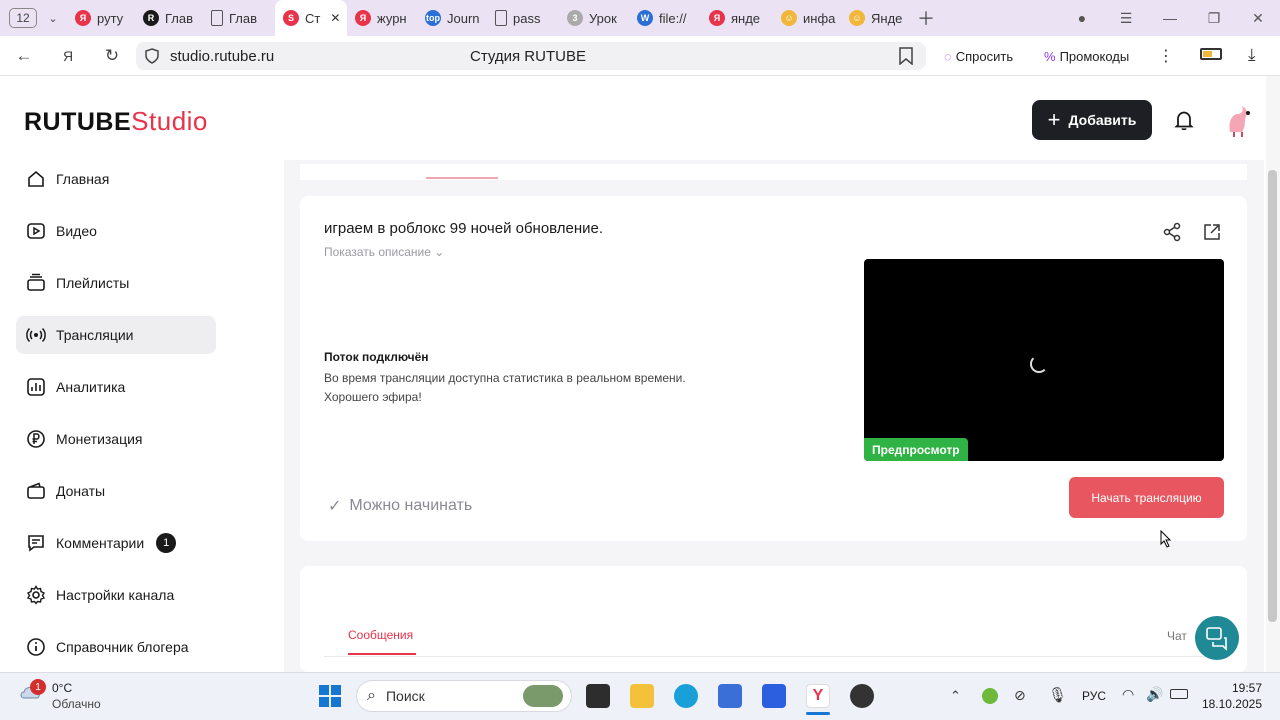 This screenshot has height=720, width=1280. Describe the element at coordinates (906, 56) in the screenshot. I see `bookmark-icon` at that location.